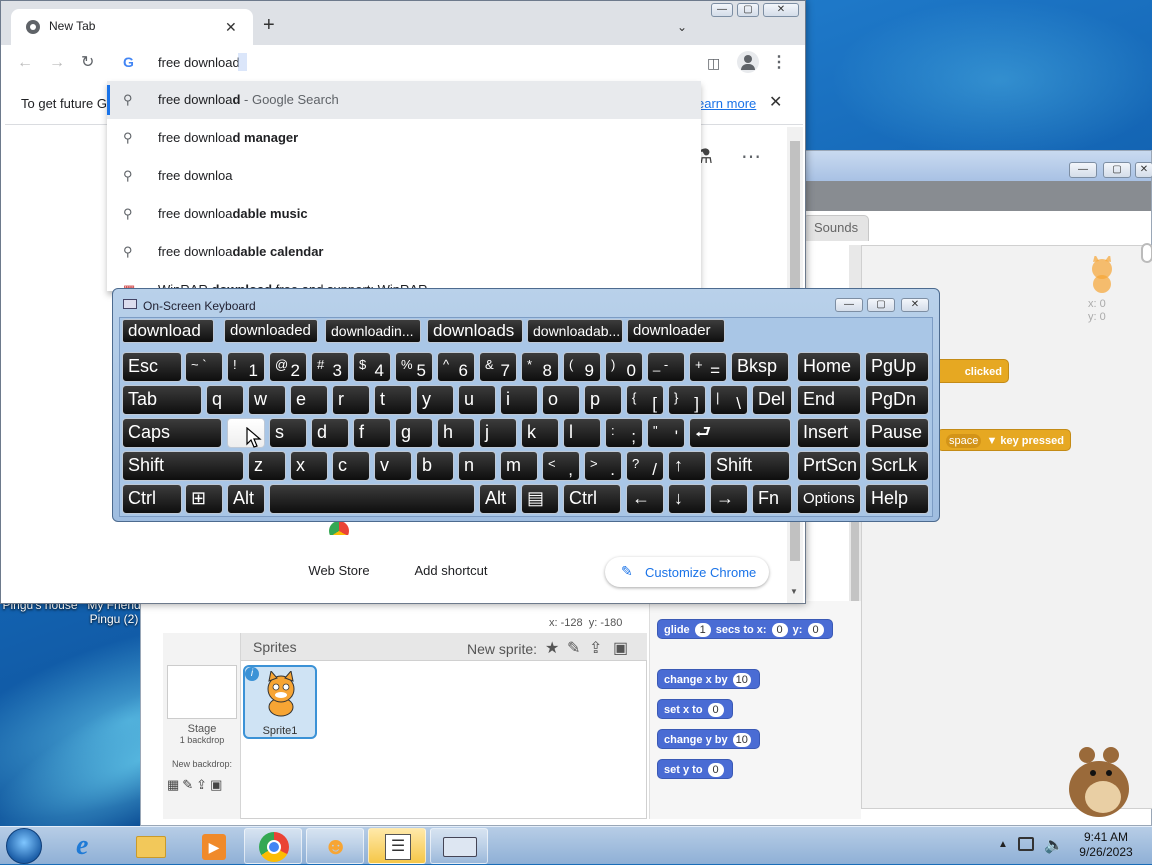  I want to click on osk-close-button: ✕, so click(915, 305).